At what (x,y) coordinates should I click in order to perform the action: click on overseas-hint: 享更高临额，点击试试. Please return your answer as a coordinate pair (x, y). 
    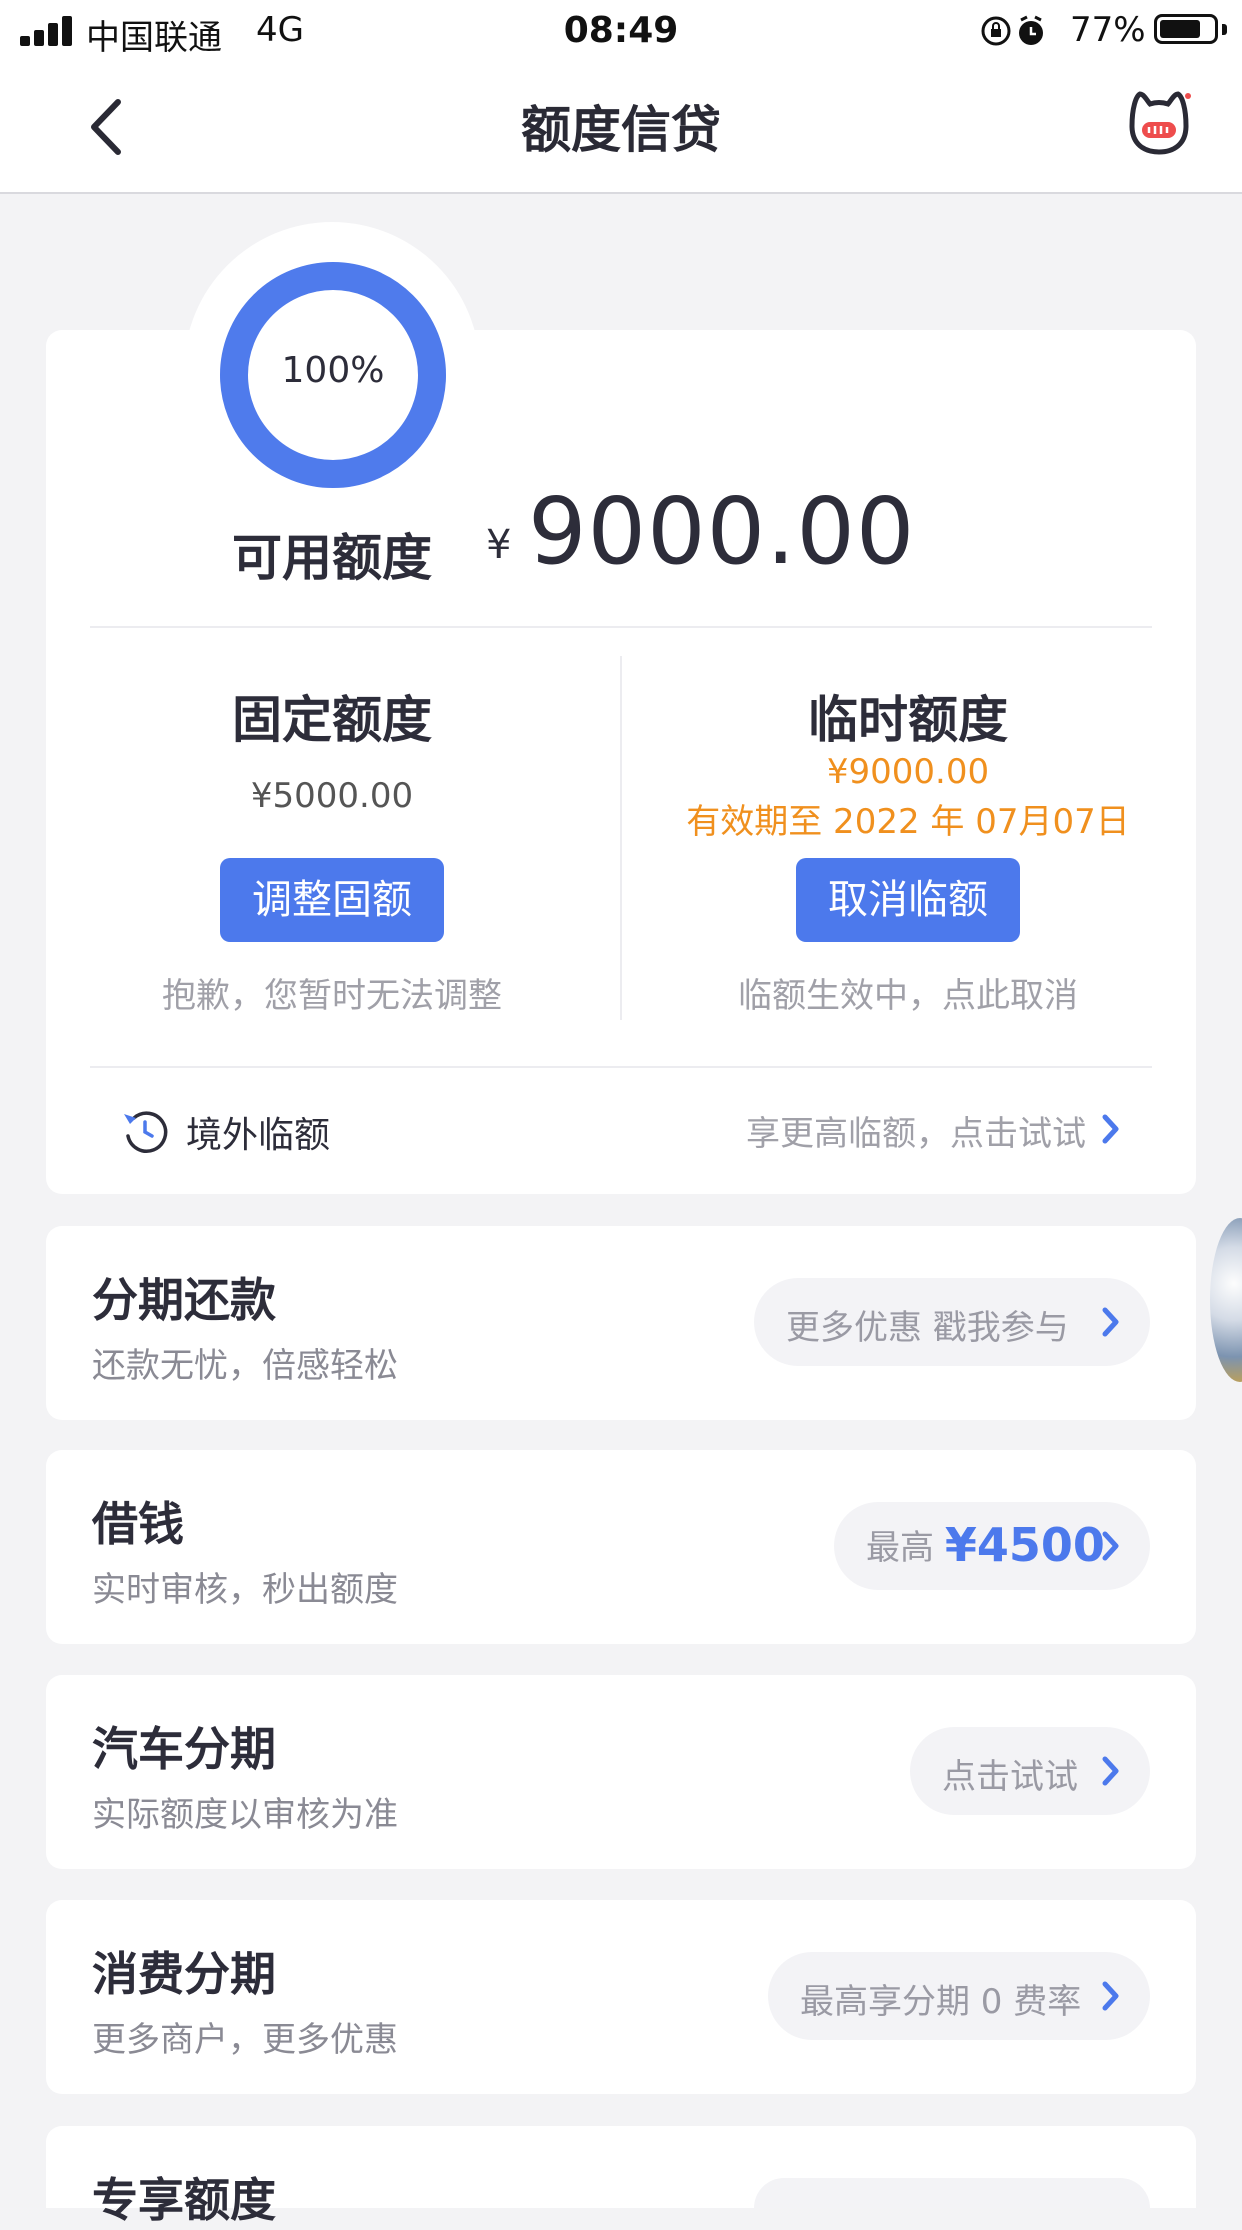
    Looking at the image, I should click on (916, 1134).